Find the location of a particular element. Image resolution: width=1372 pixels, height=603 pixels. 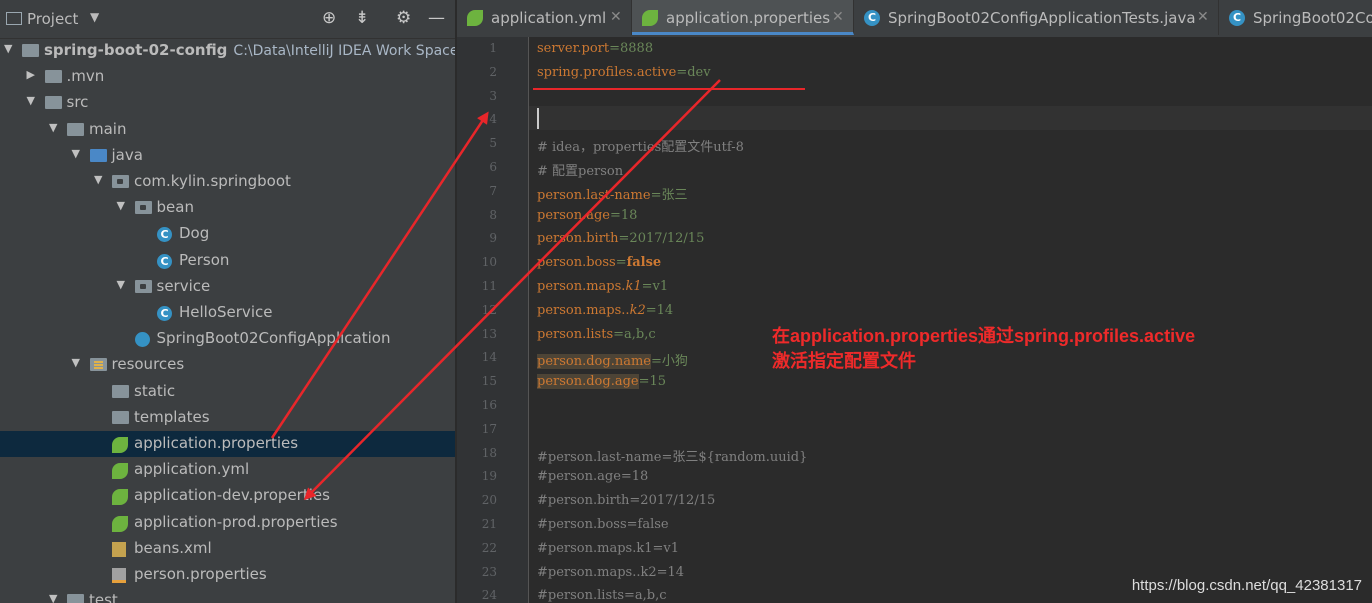

locate-icon: ⊕ is located at coordinates (329, 18).